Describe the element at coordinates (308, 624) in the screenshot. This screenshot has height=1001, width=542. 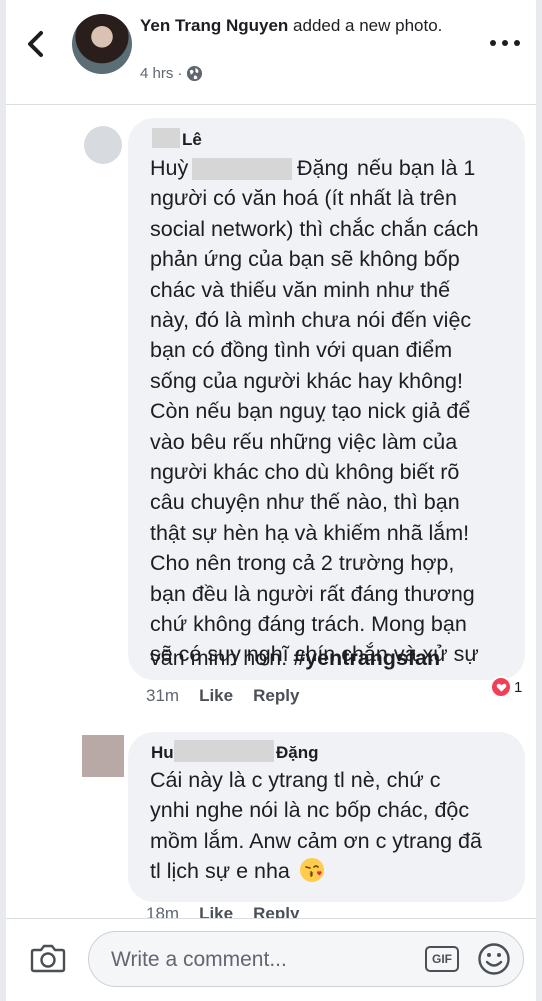
I see `comment-line: chứ không đáng trách. Mong bạn` at that location.